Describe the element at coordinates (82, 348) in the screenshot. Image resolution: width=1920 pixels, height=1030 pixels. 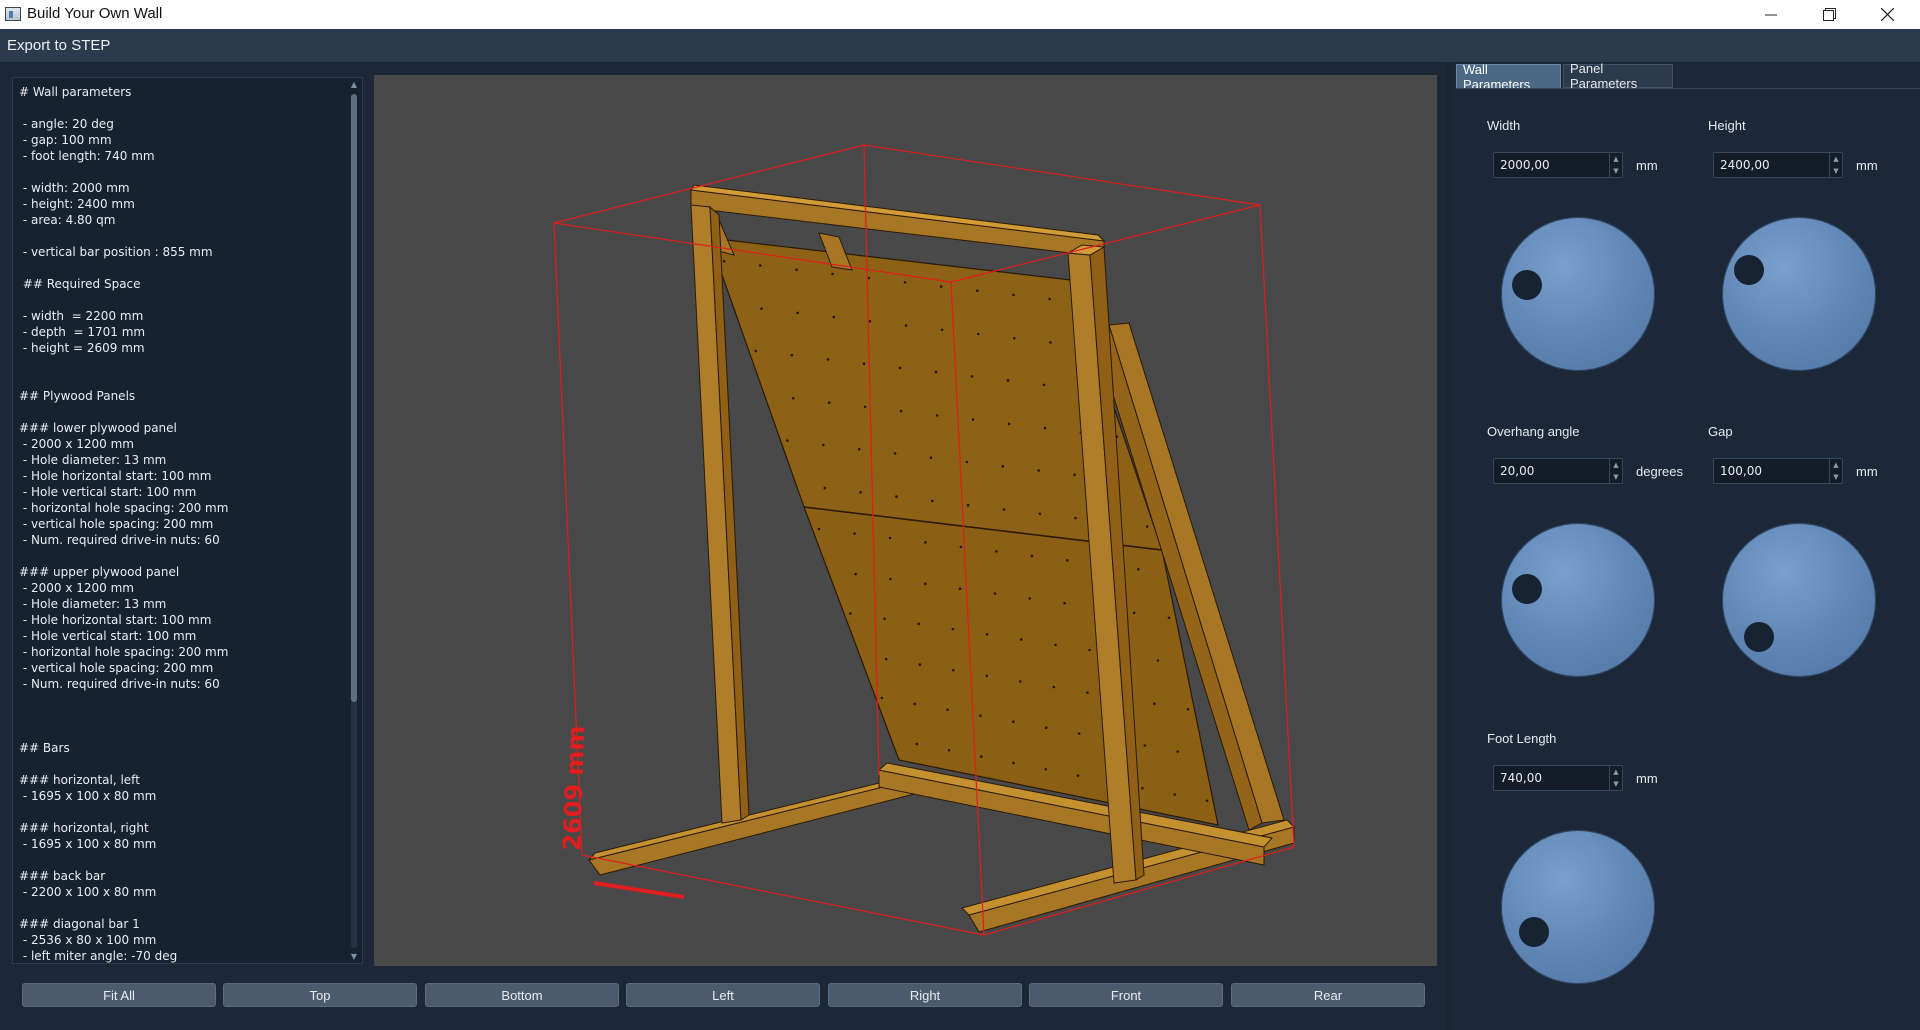
I see `info-line: - height = 2609 mm` at that location.